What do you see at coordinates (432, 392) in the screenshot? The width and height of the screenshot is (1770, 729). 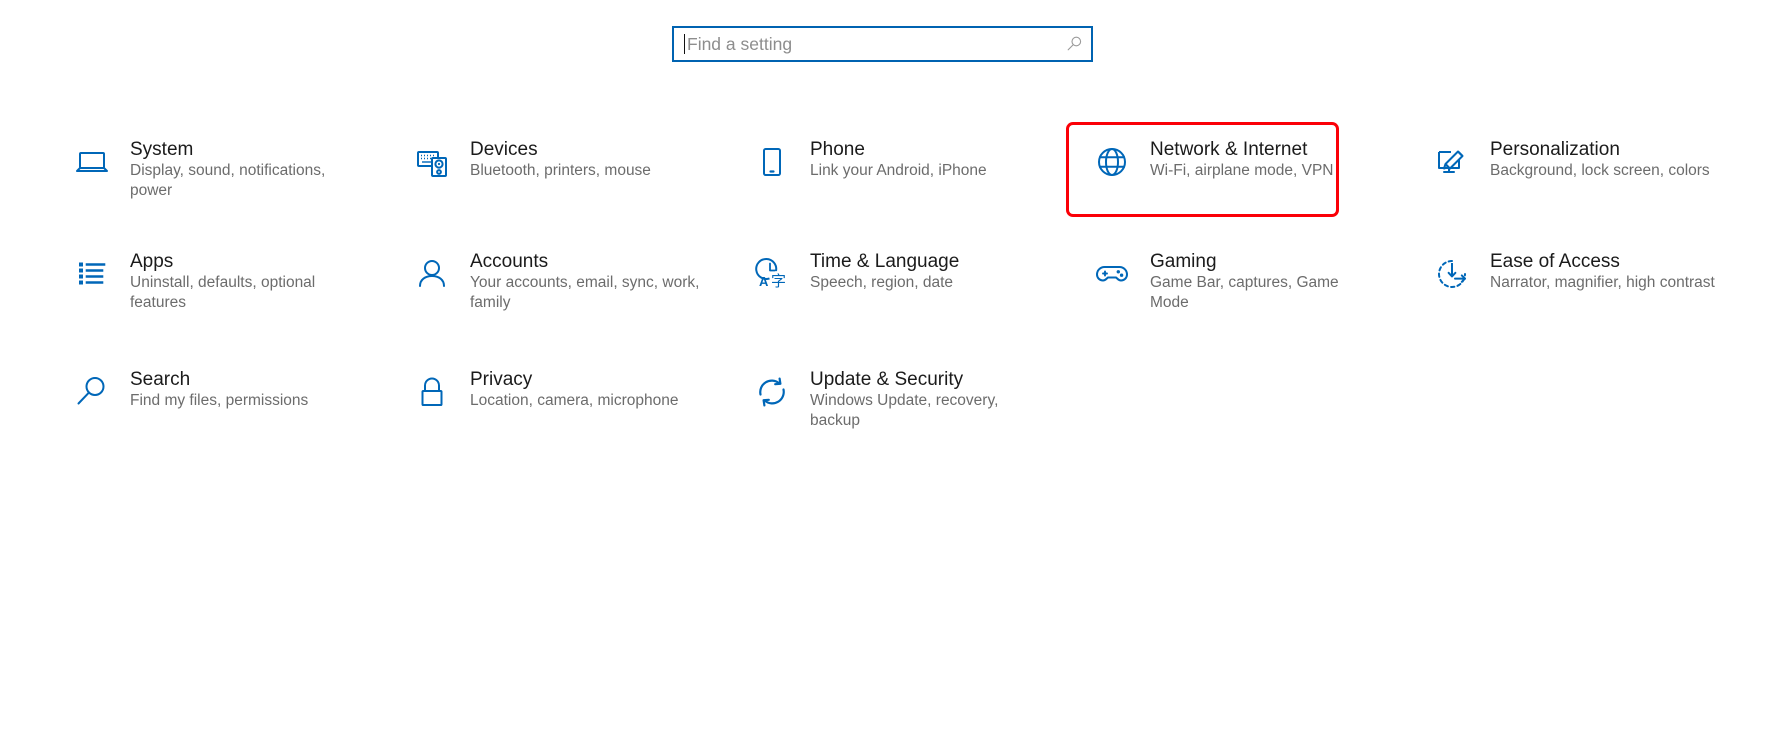 I see `padlock-icon` at bounding box center [432, 392].